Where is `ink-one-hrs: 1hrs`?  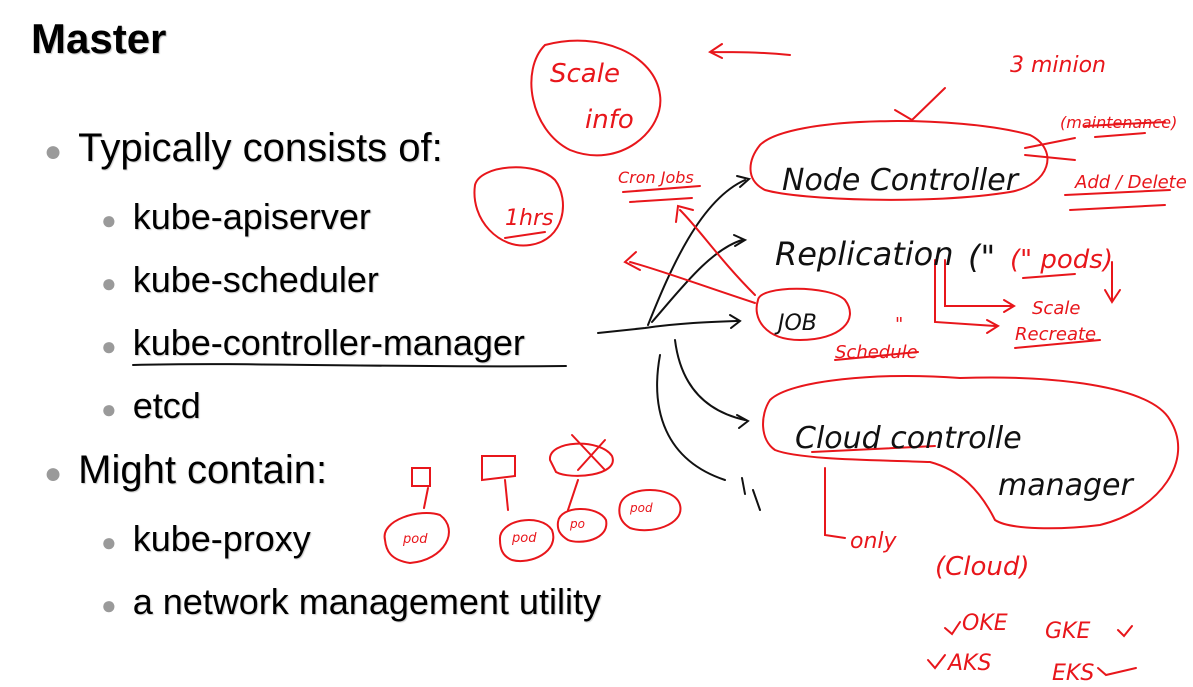
ink-one-hrs: 1hrs is located at coordinates (529, 218).